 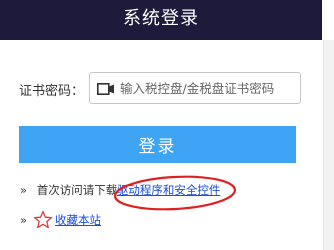 What do you see at coordinates (209, 88) in the screenshot?
I see `cert-password-input` at bounding box center [209, 88].